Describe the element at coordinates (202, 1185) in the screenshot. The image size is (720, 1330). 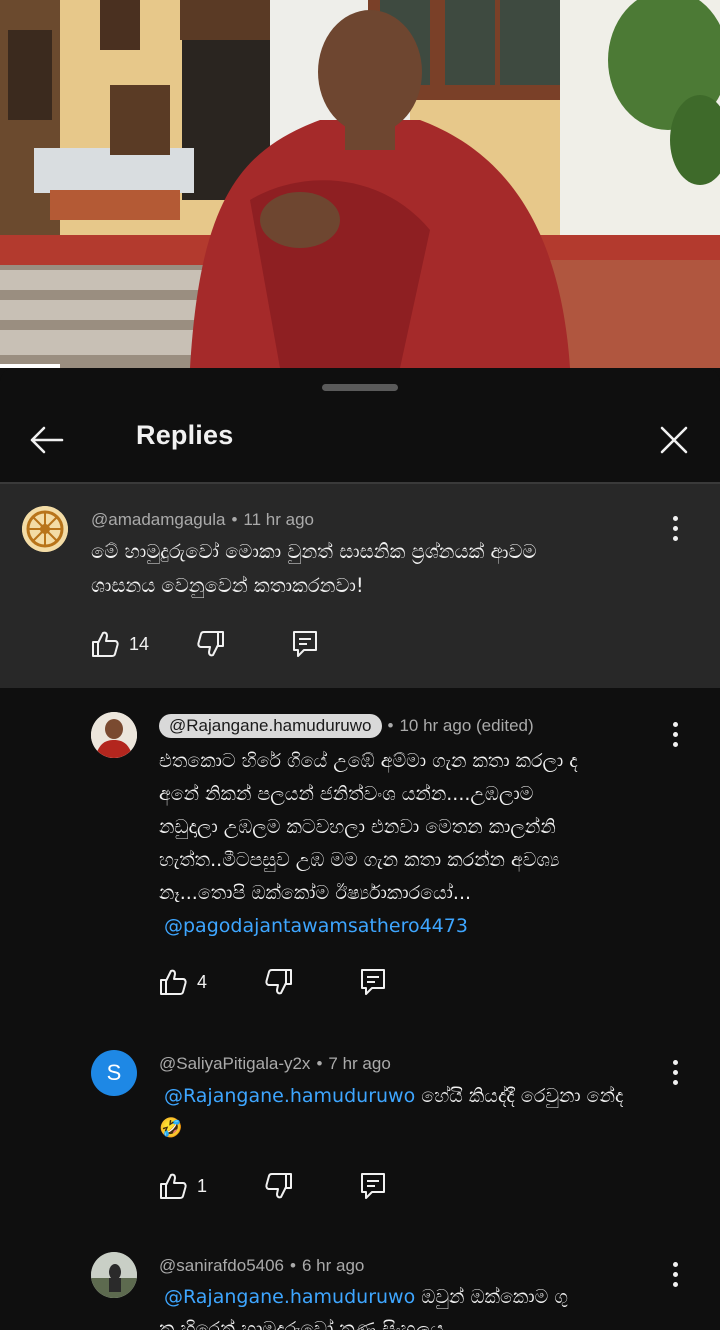
I see `like-count: 1` at that location.